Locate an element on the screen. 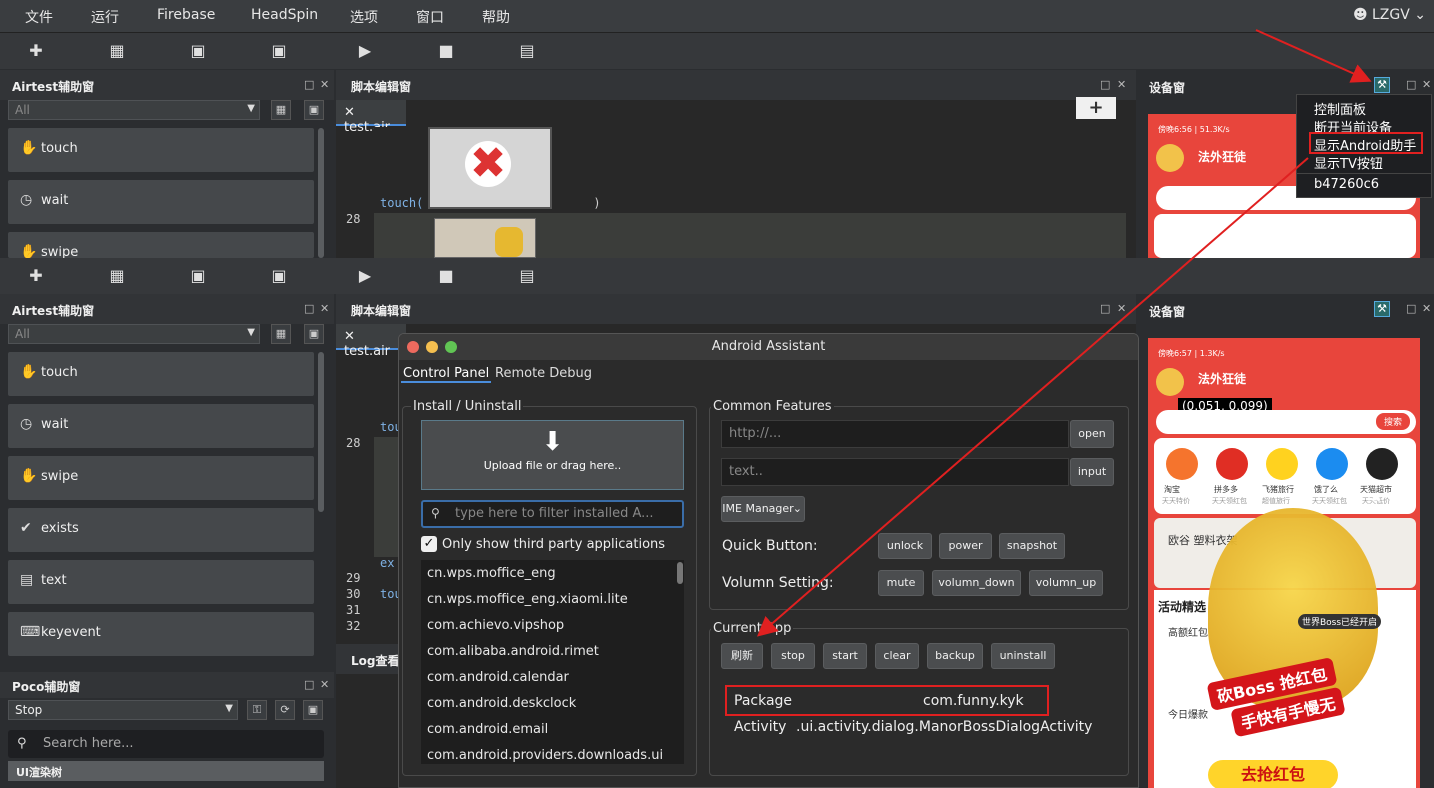 This screenshot has height=788, width=1434. stop-app-button: stop is located at coordinates (793, 656).